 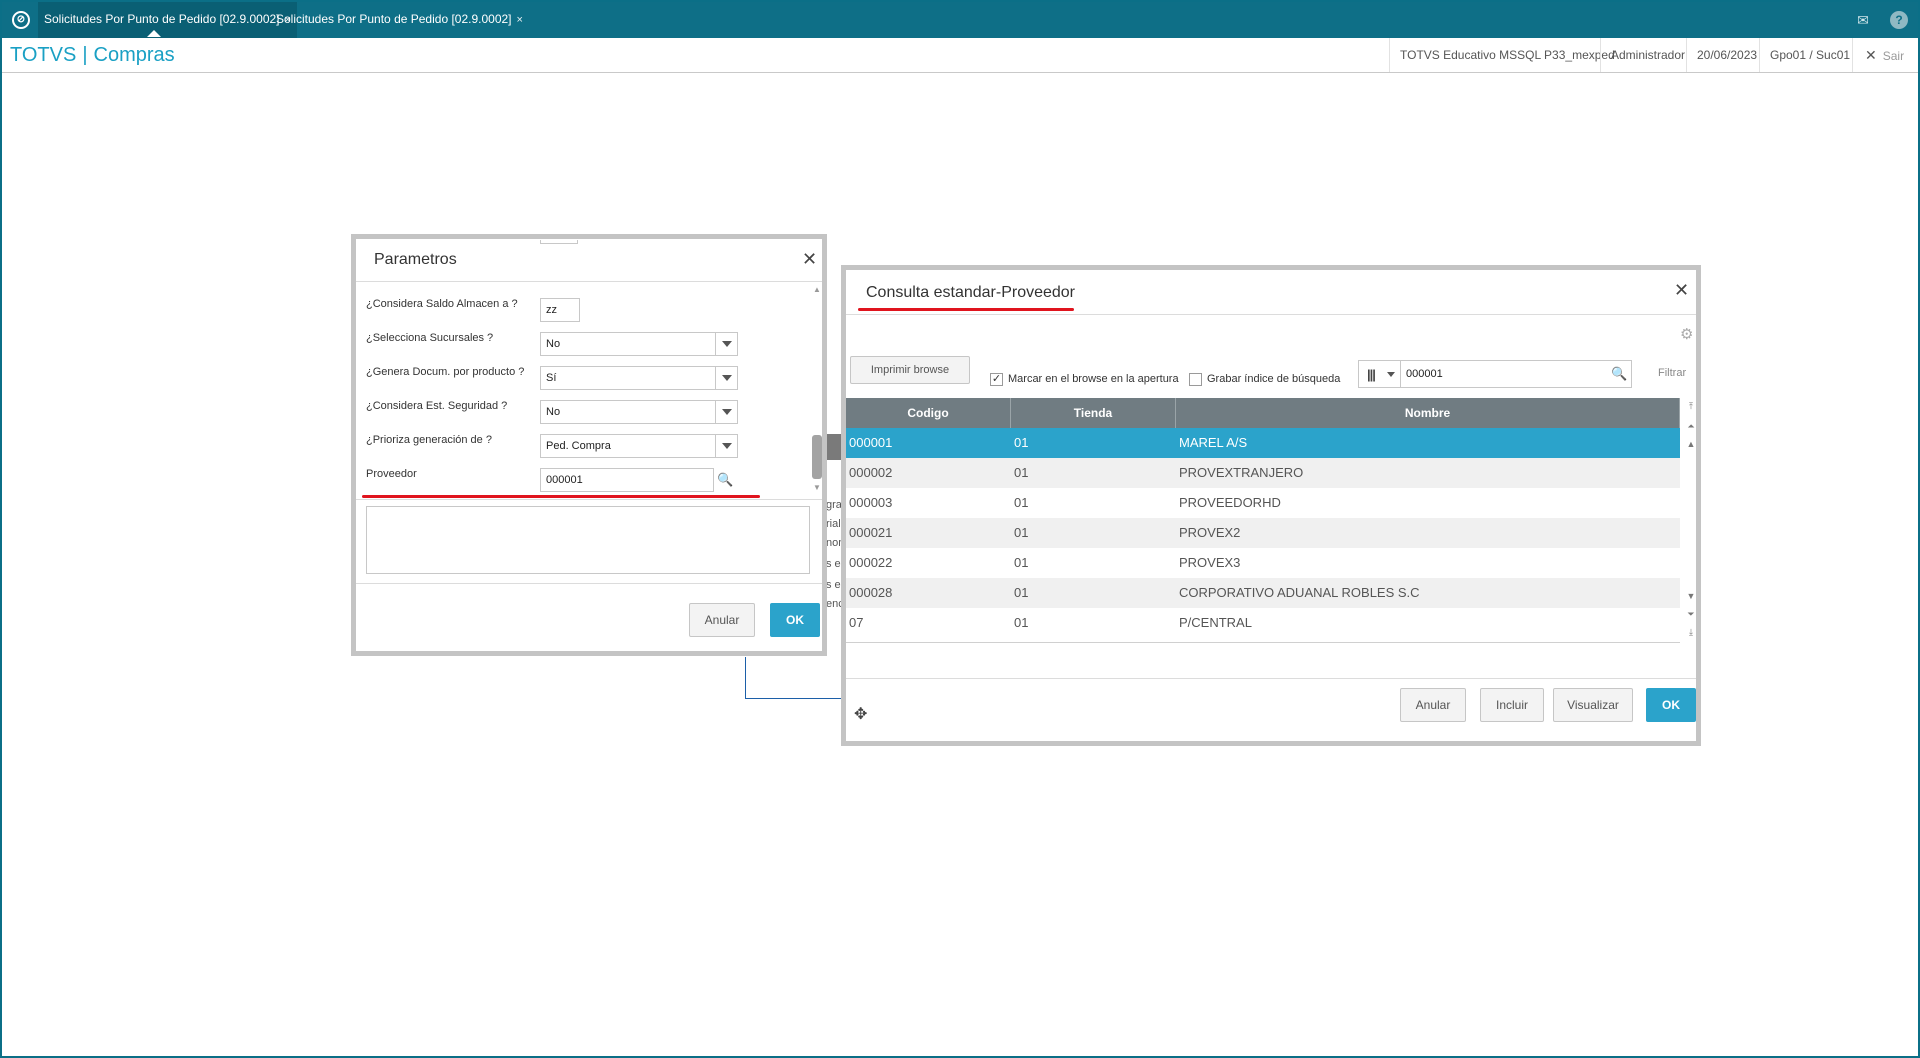 I want to click on background-text: rial, so click(x=833, y=524).